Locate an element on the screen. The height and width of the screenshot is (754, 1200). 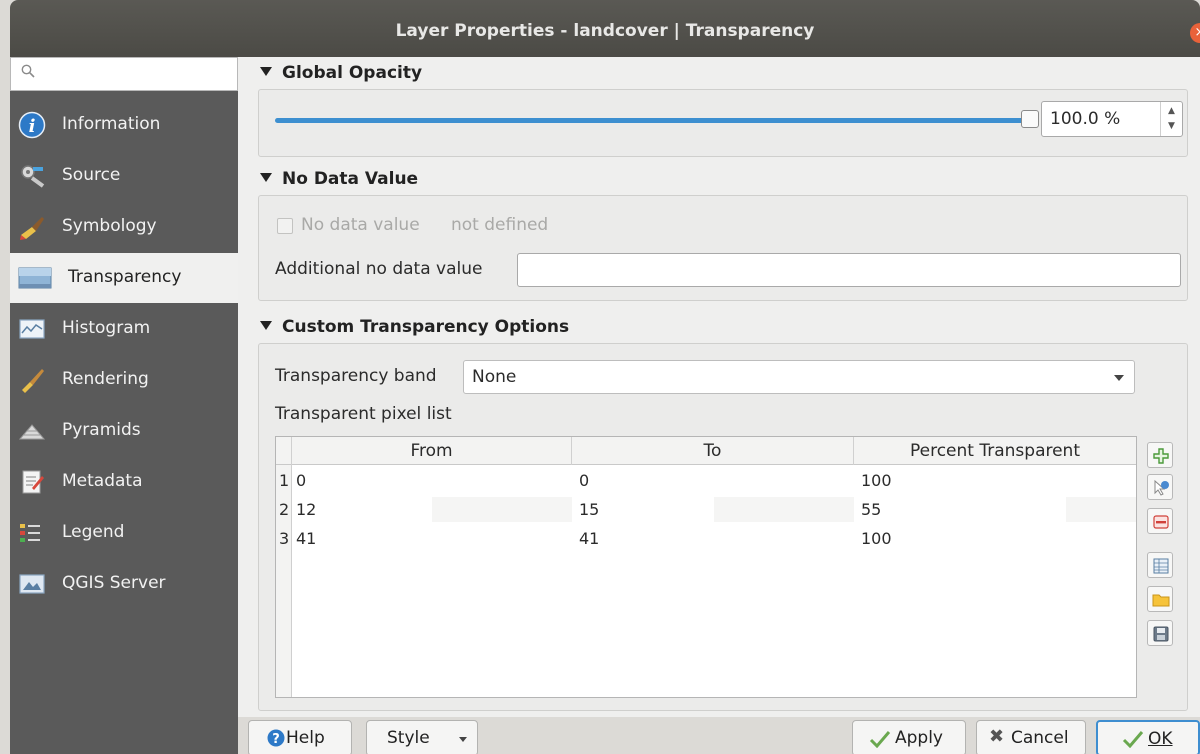
help-button: ? Help is located at coordinates (300, 737).